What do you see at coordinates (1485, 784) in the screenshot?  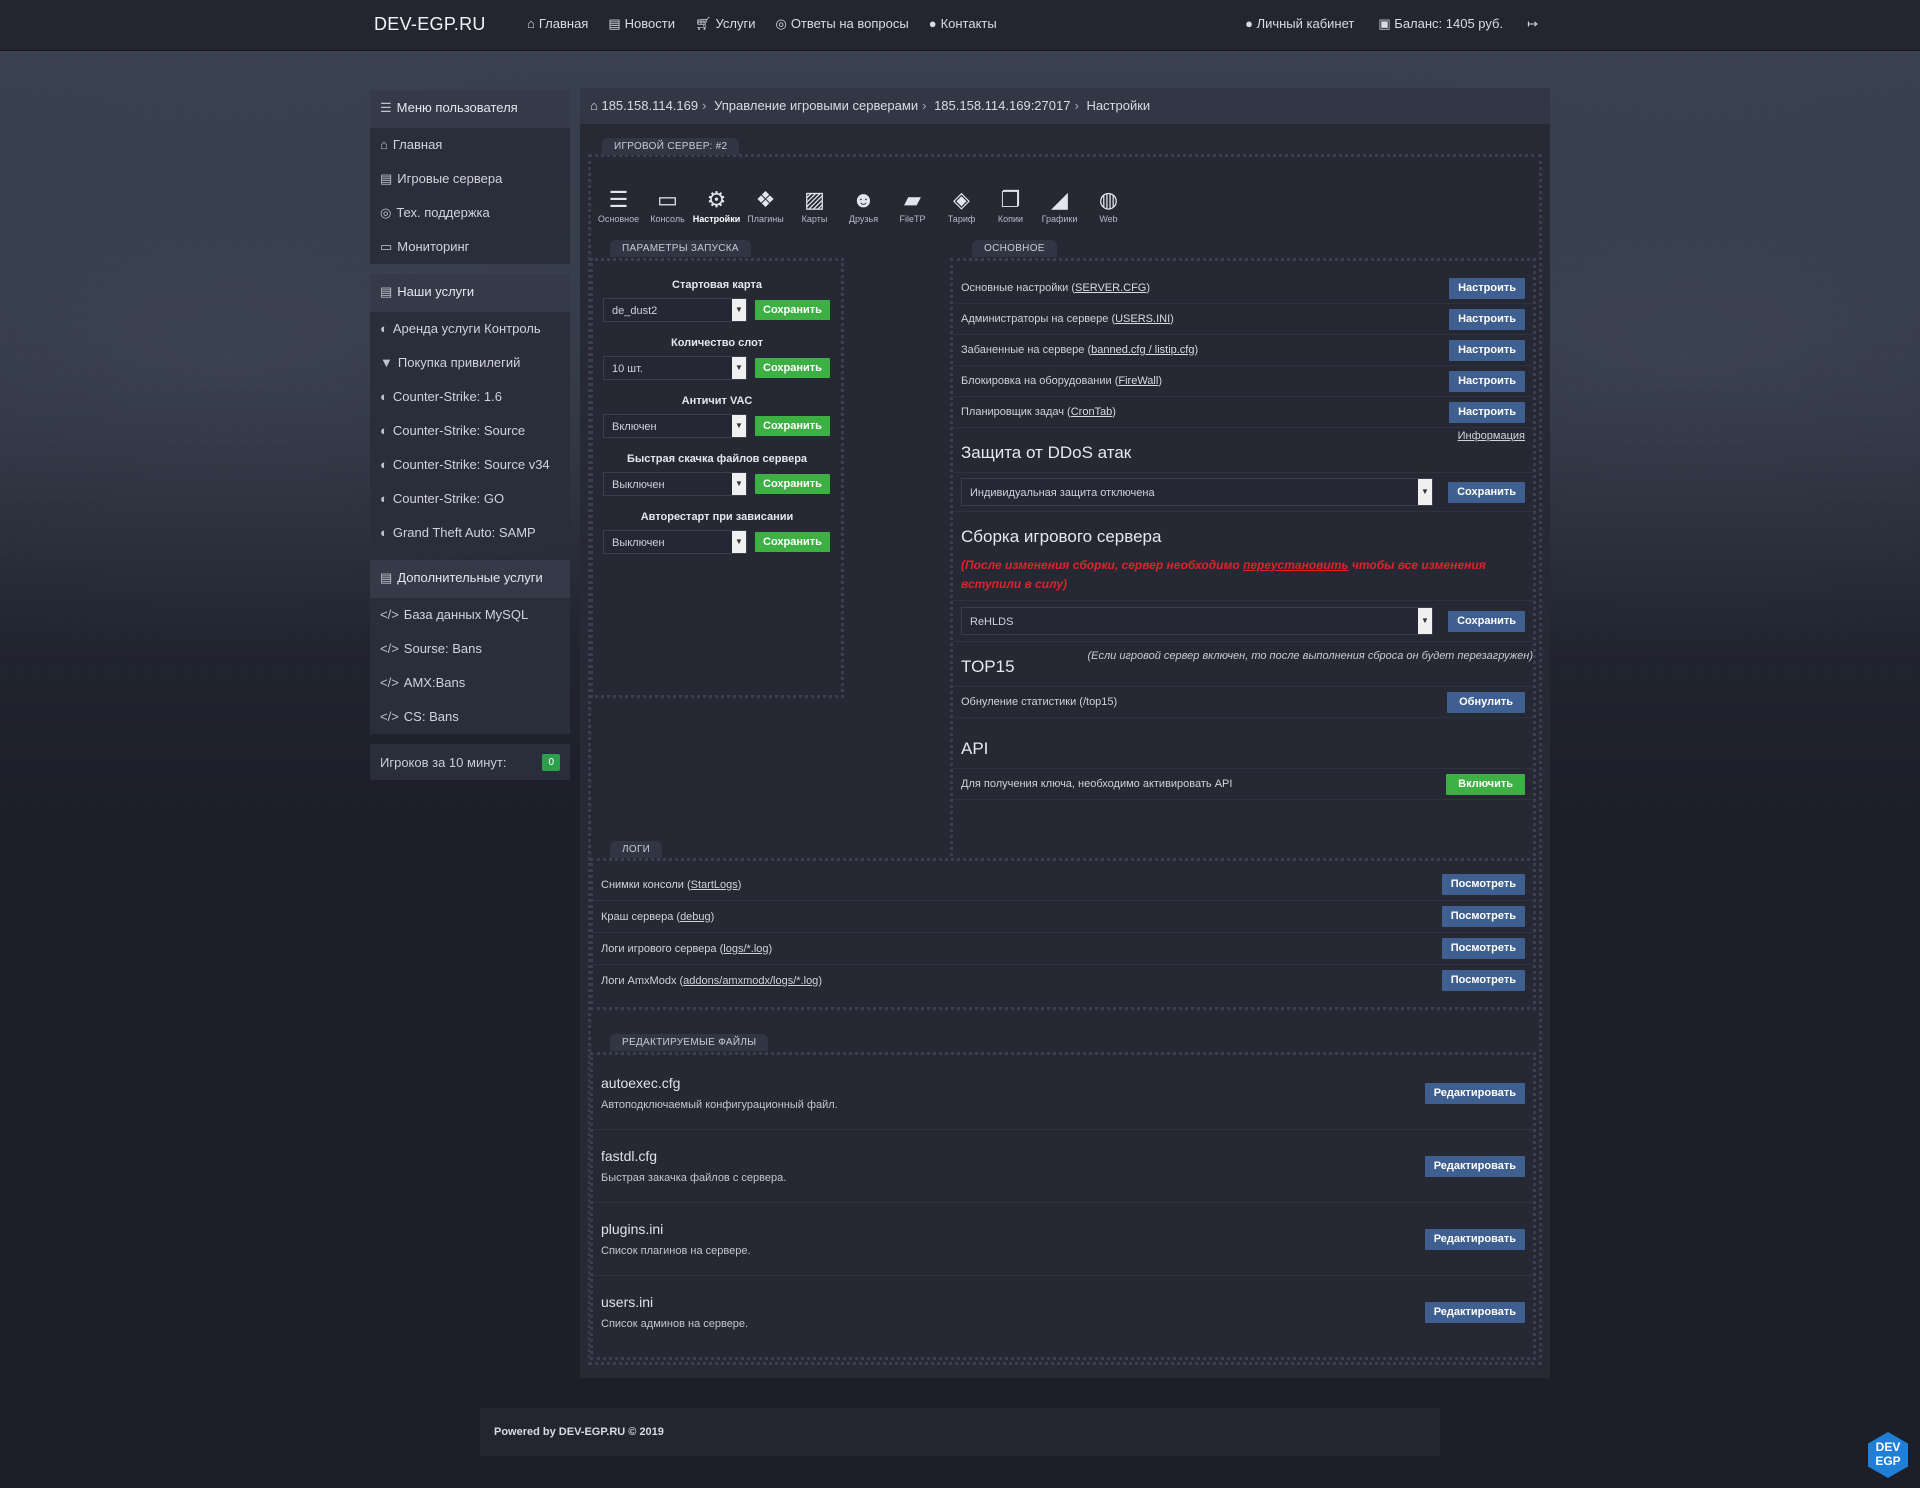 I see `enable-api-button: Включить` at bounding box center [1485, 784].